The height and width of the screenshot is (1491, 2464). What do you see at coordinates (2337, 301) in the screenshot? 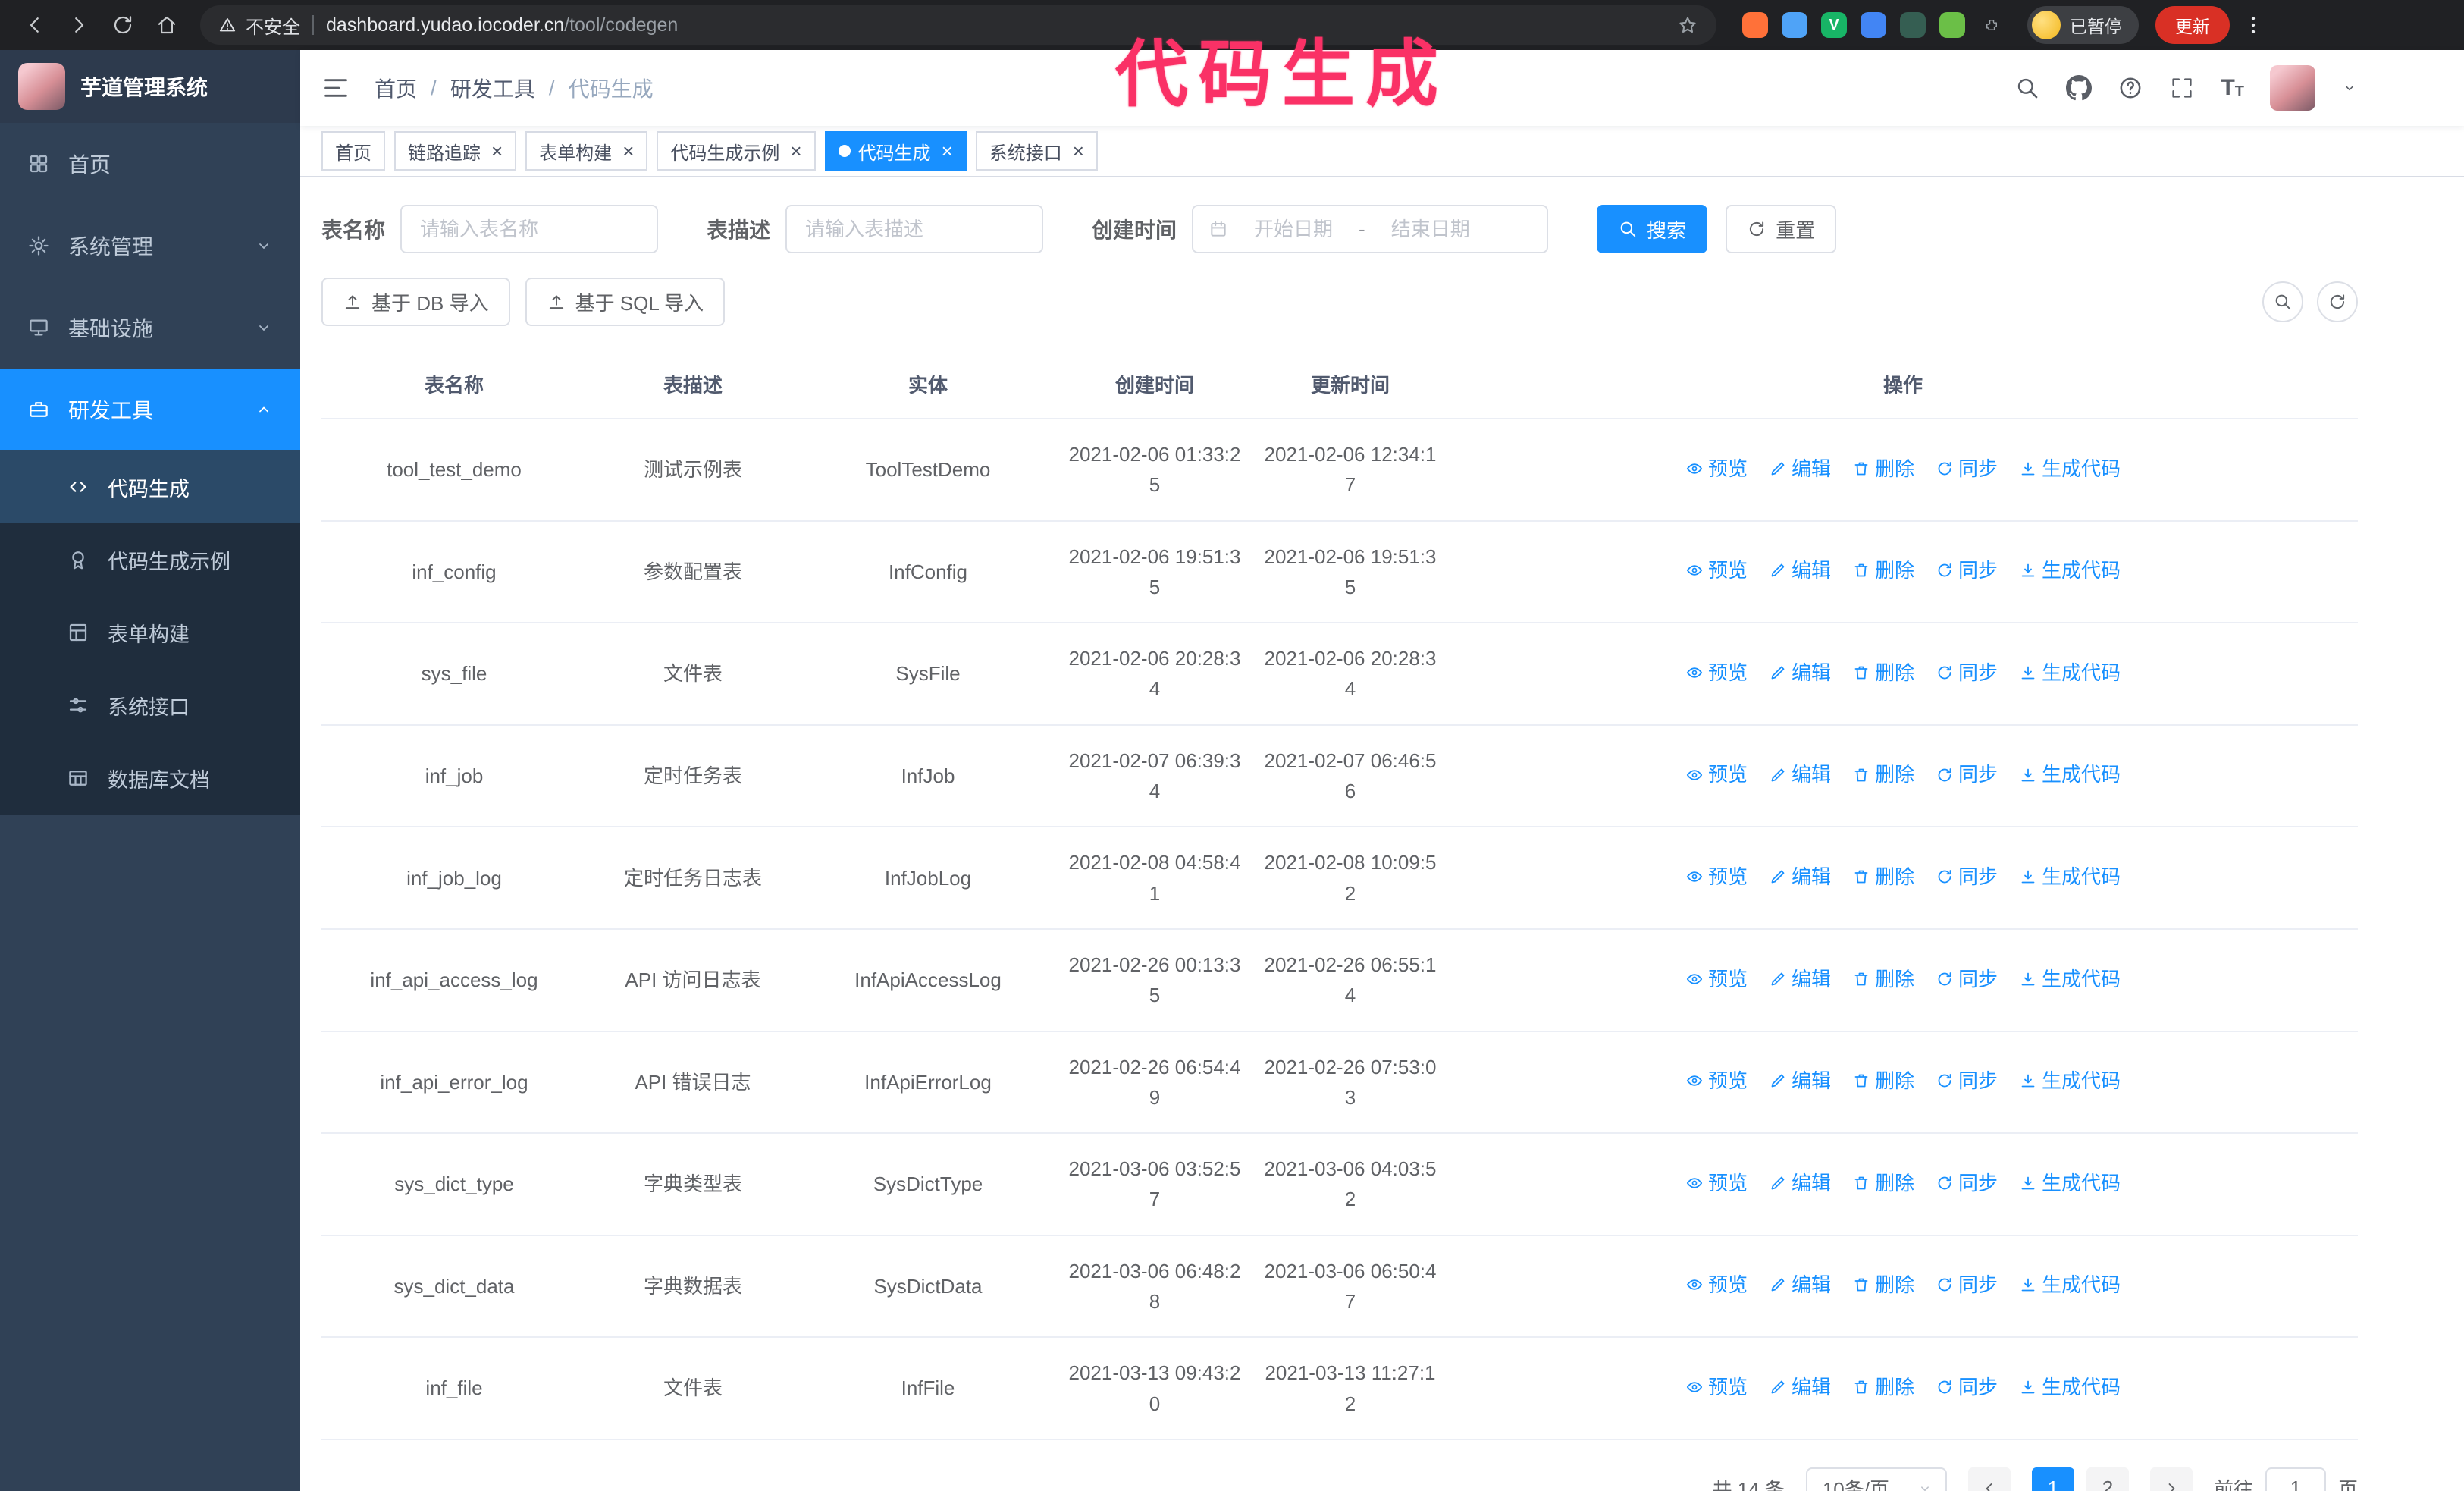
I see `refresh-table-button` at bounding box center [2337, 301].